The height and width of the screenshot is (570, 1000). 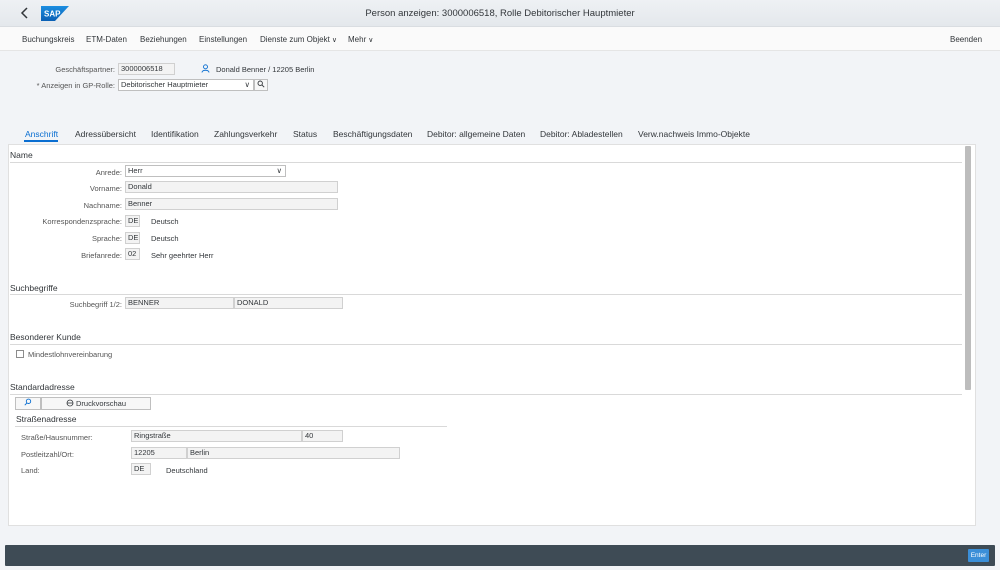 What do you see at coordinates (70, 403) in the screenshot?
I see `print-preview-icon` at bounding box center [70, 403].